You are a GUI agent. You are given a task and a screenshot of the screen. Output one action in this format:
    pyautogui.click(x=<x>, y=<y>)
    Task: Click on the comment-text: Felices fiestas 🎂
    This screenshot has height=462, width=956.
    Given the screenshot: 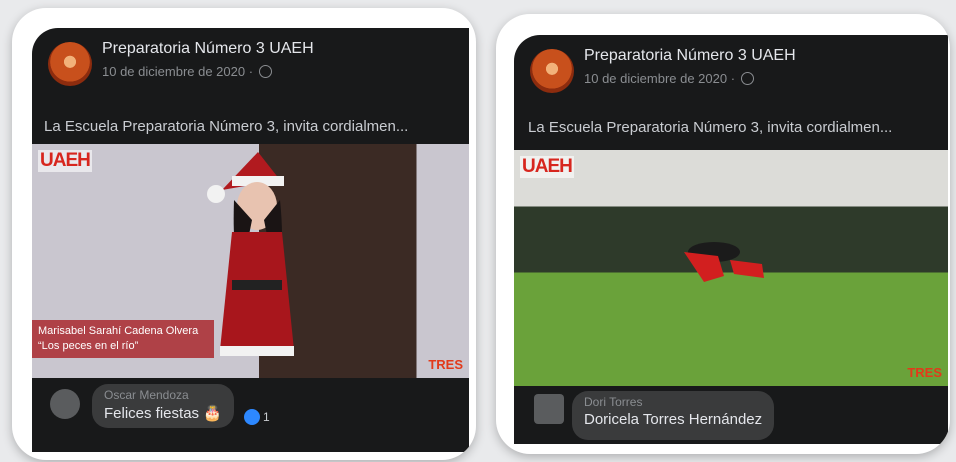 What is the action you would take?
    pyautogui.click(x=163, y=413)
    